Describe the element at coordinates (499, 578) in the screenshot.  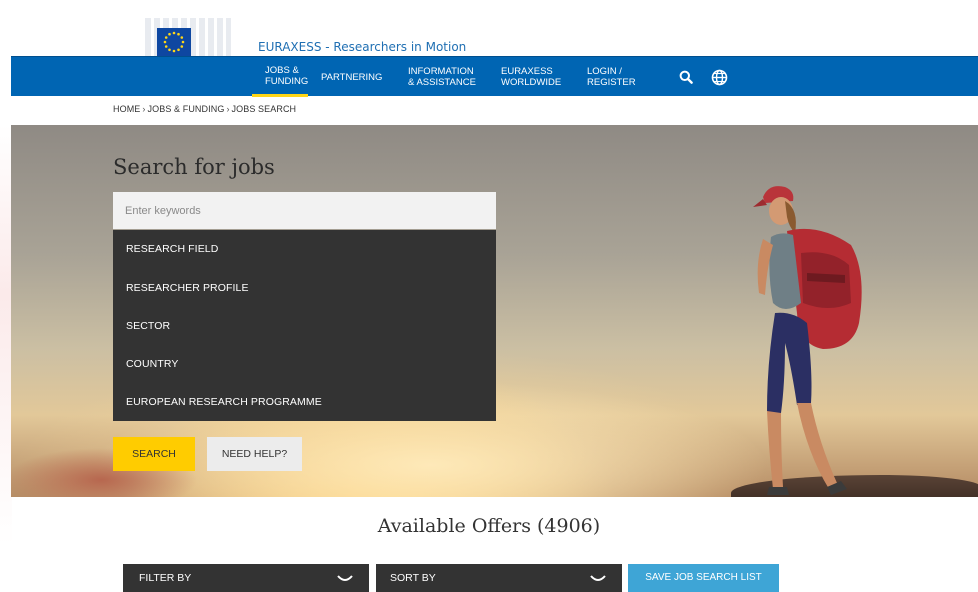
I see `sort-by-dropdown: SORT BY` at that location.